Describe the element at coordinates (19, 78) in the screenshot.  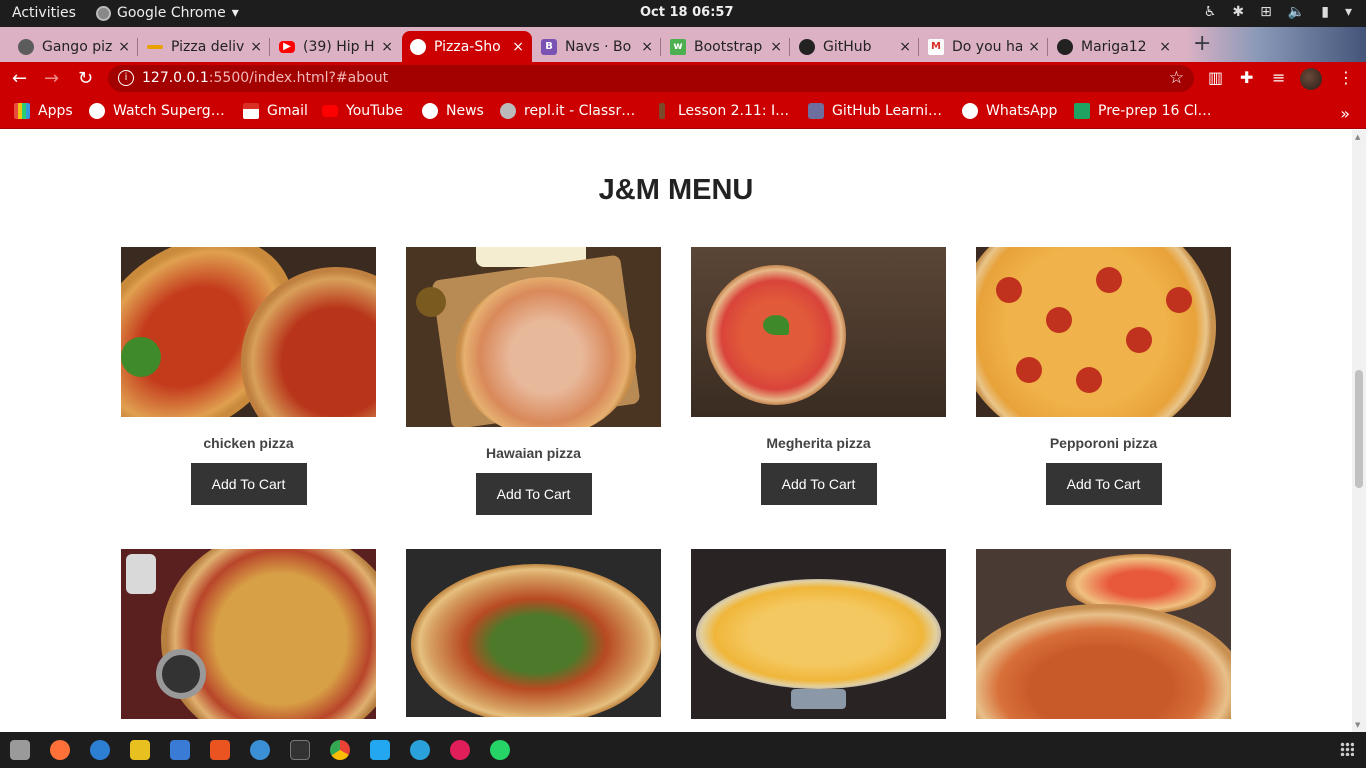
I see `back-arrow-icon: ←` at that location.